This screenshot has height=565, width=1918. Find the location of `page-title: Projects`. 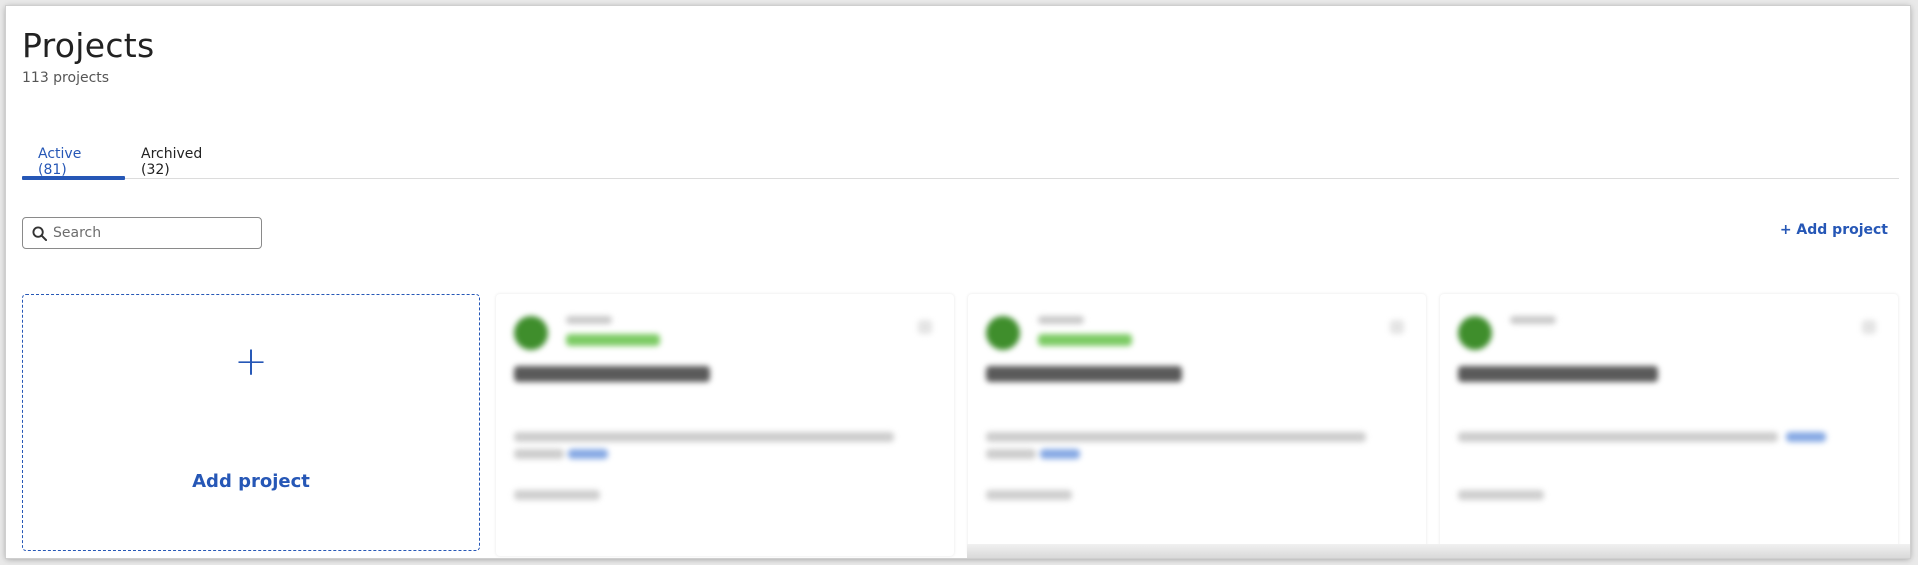

page-title: Projects is located at coordinates (88, 45).